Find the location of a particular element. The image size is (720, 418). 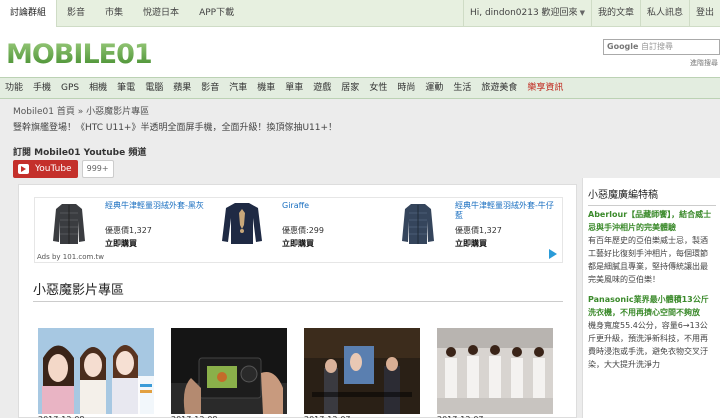

search-placeholder: 自訂搜尋 is located at coordinates (657, 46).